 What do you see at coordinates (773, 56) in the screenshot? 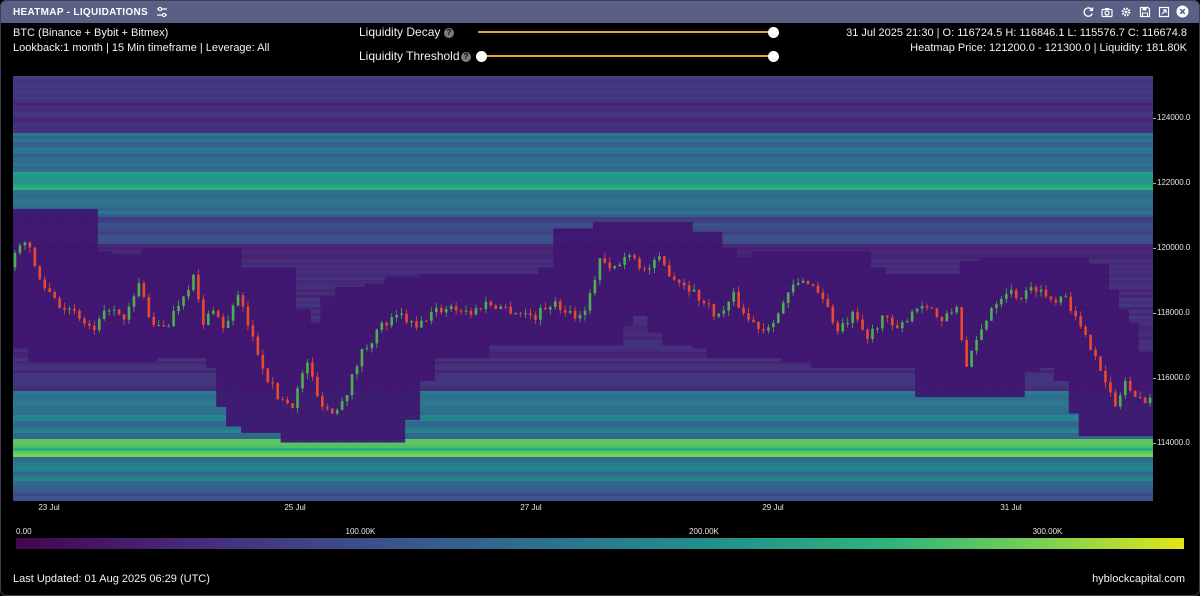
I see `liquidity-threshold-max-handle` at bounding box center [773, 56].